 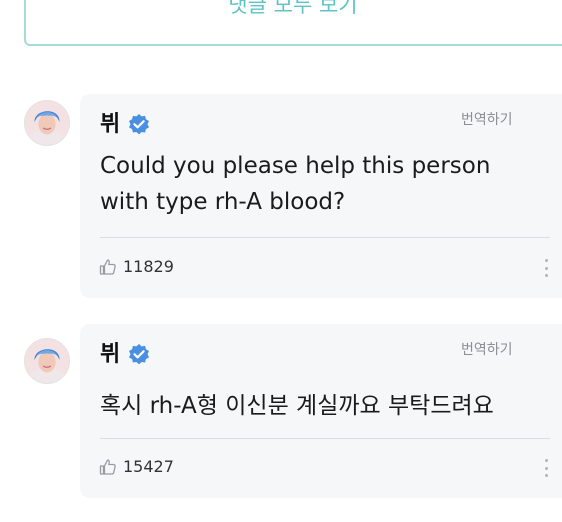 What do you see at coordinates (148, 266) in the screenshot?
I see `like-count: 11829` at bounding box center [148, 266].